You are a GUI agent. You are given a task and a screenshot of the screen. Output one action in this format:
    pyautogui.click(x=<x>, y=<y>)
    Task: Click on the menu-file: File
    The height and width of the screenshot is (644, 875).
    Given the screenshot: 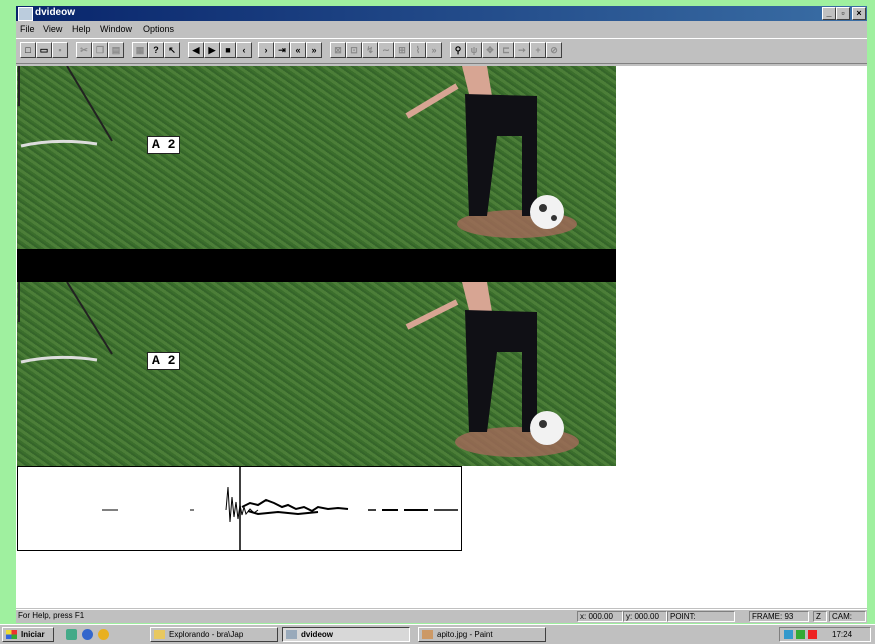 What is the action you would take?
    pyautogui.click(x=27, y=29)
    